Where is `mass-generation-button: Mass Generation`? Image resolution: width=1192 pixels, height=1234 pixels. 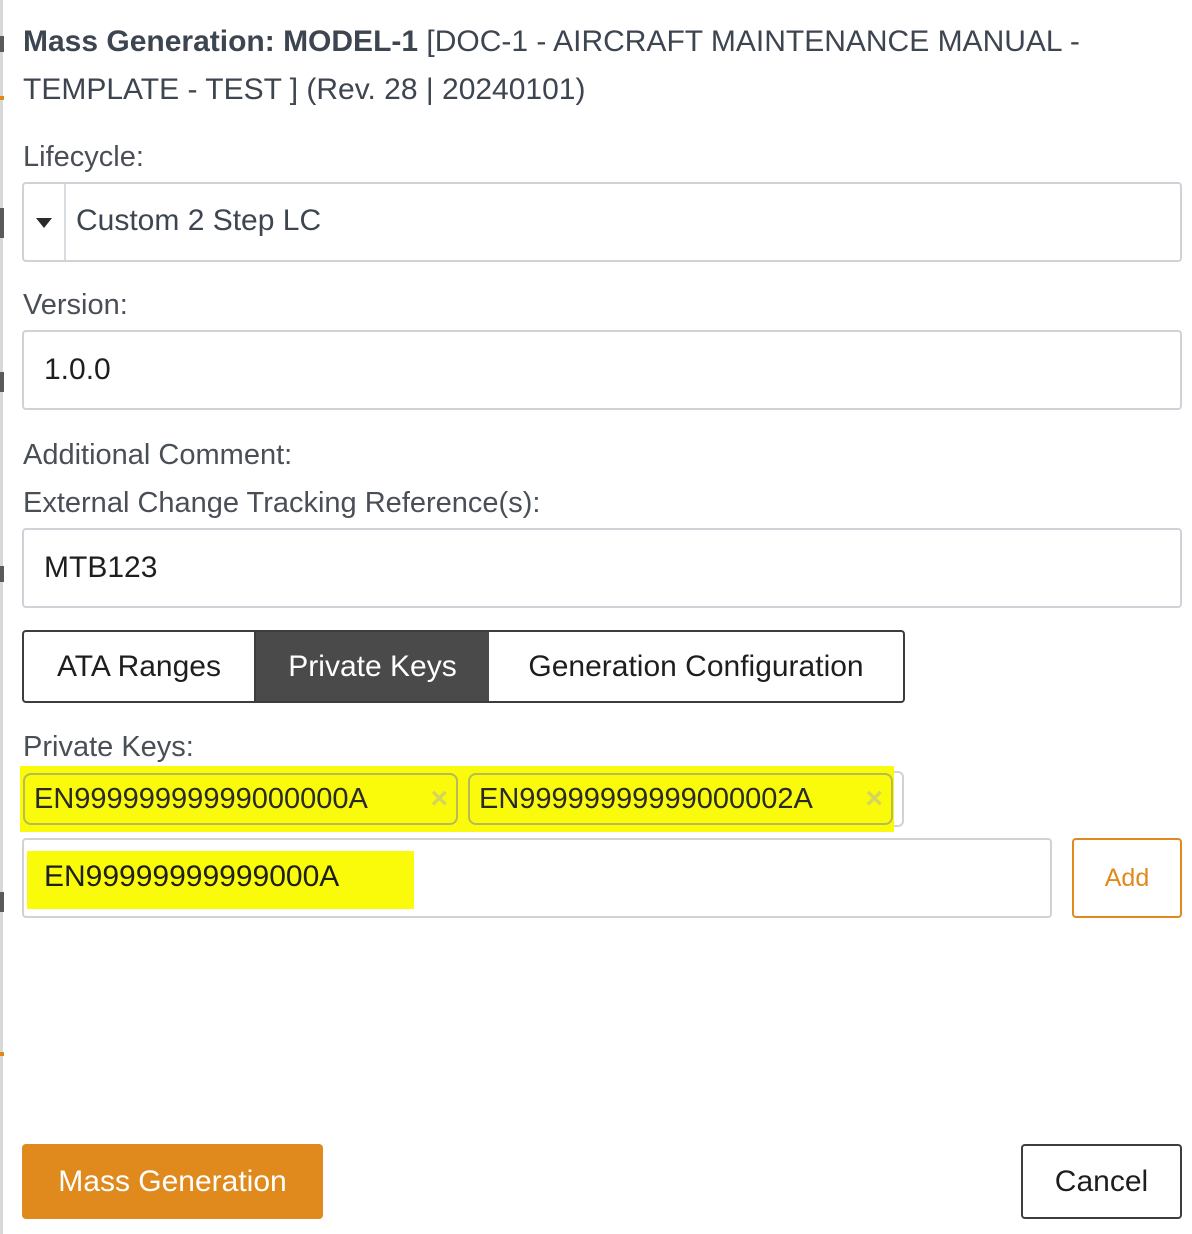
mass-generation-button: Mass Generation is located at coordinates (172, 1181).